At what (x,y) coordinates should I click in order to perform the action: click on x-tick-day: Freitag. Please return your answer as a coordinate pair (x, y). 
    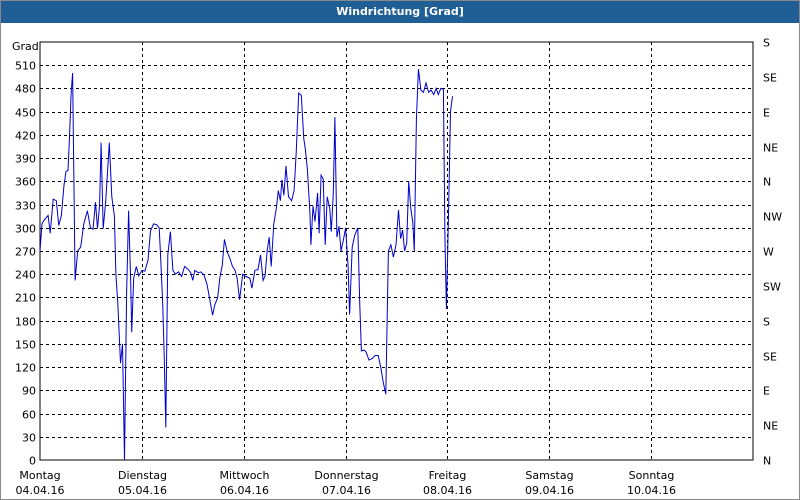
    Looking at the image, I should click on (448, 475).